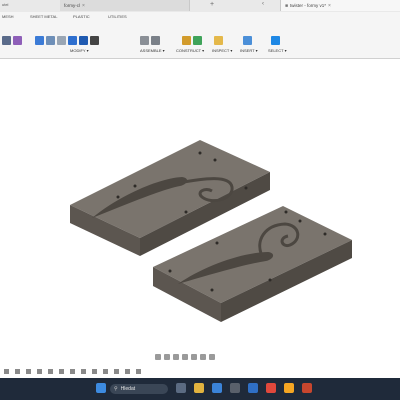  I want to click on group-label-construct: CONSTRUCT ▾, so click(190, 50).